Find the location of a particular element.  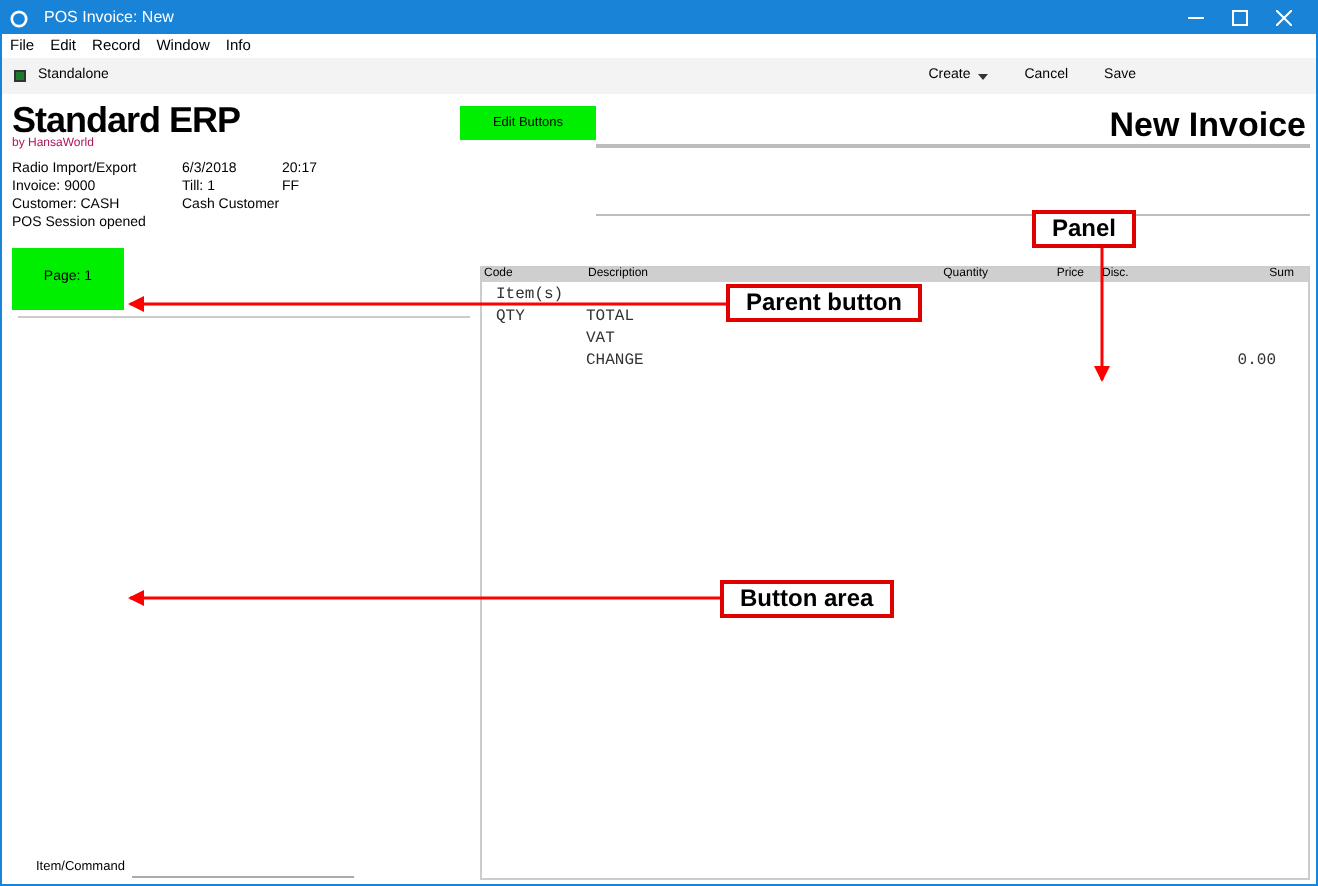

page-heading: New Invoice is located at coordinates (1207, 124).